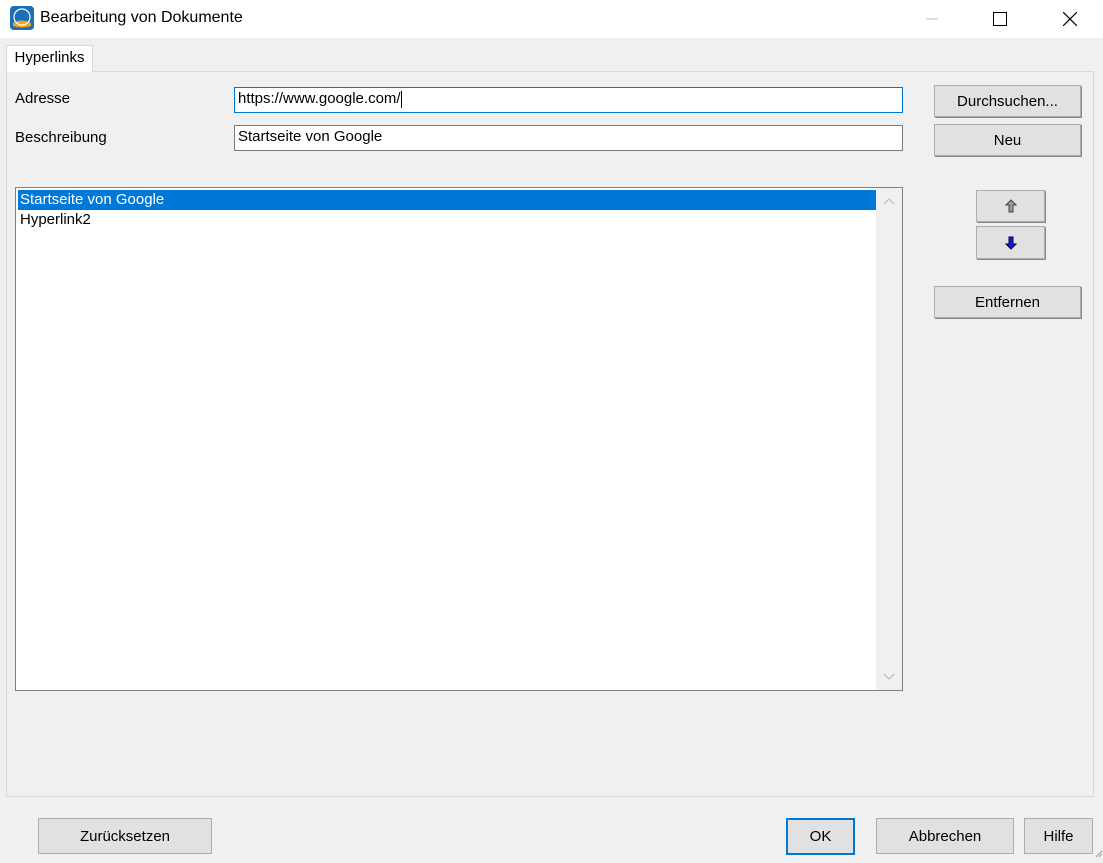 The image size is (1103, 863). I want to click on scroll-down-button, so click(889, 677).